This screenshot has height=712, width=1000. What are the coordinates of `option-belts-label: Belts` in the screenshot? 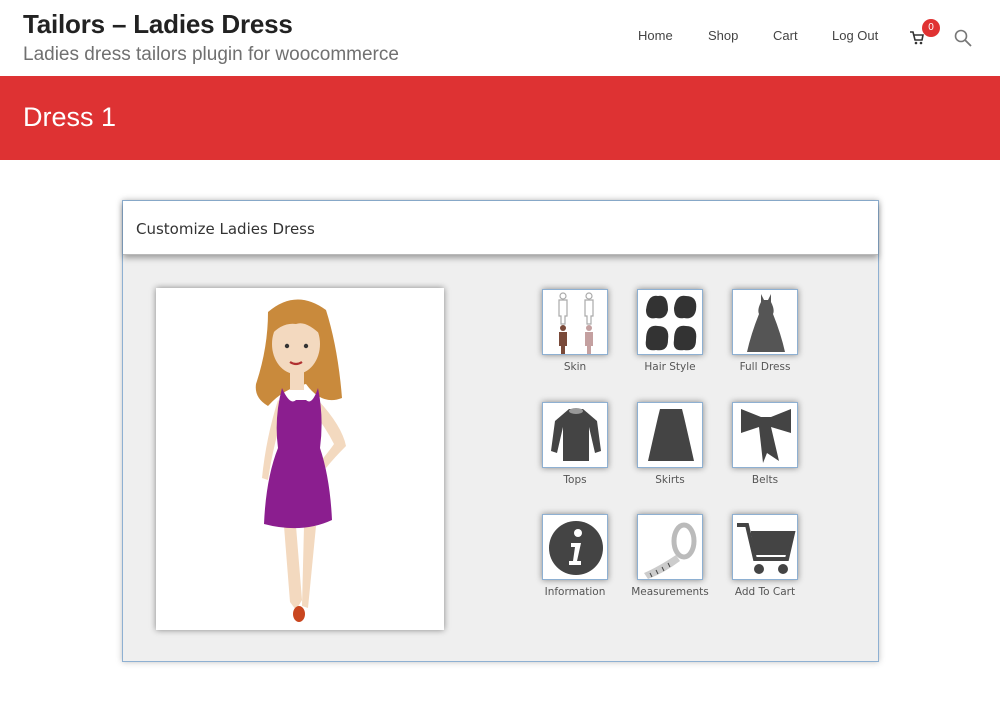 It's located at (765, 480).